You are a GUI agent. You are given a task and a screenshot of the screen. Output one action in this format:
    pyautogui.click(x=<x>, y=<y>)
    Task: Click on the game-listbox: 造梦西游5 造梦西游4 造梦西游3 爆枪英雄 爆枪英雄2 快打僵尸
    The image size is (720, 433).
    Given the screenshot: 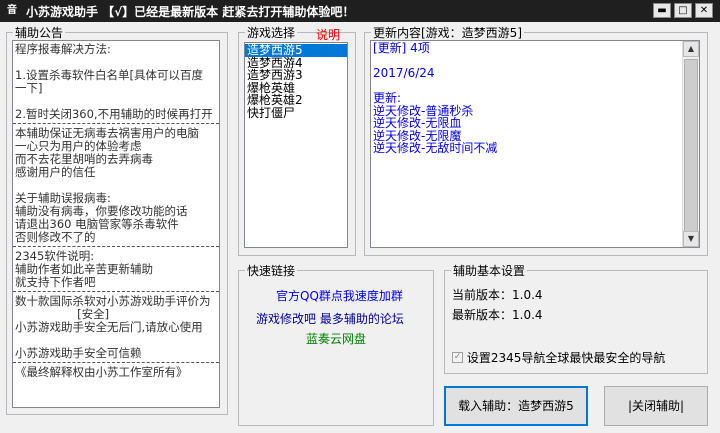 What is the action you would take?
    pyautogui.click(x=296, y=145)
    